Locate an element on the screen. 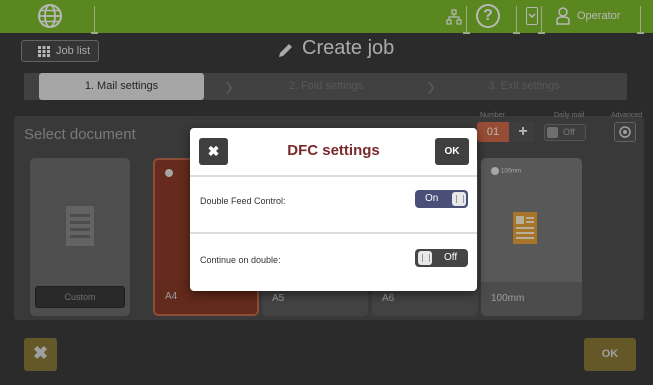 The image size is (653, 385). dialog-title: DFC settings is located at coordinates (333, 150).